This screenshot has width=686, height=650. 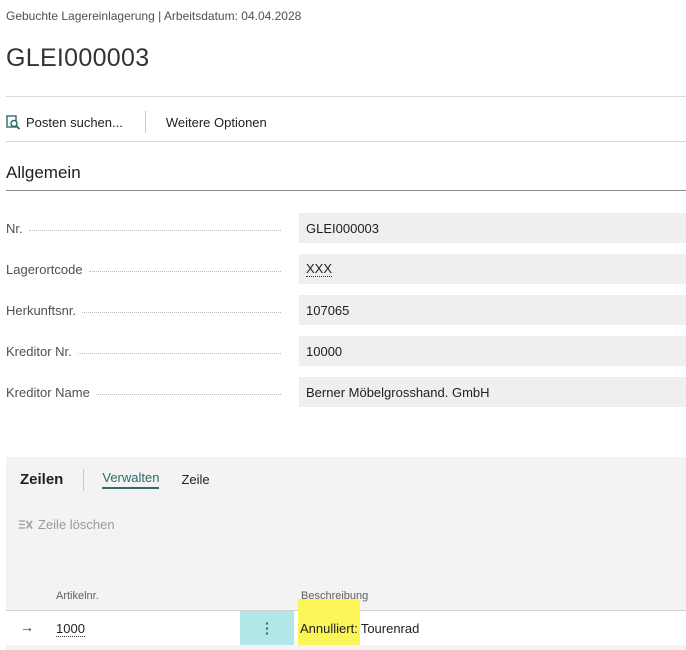 What do you see at coordinates (492, 269) in the screenshot?
I see `location-code-field: XXX` at bounding box center [492, 269].